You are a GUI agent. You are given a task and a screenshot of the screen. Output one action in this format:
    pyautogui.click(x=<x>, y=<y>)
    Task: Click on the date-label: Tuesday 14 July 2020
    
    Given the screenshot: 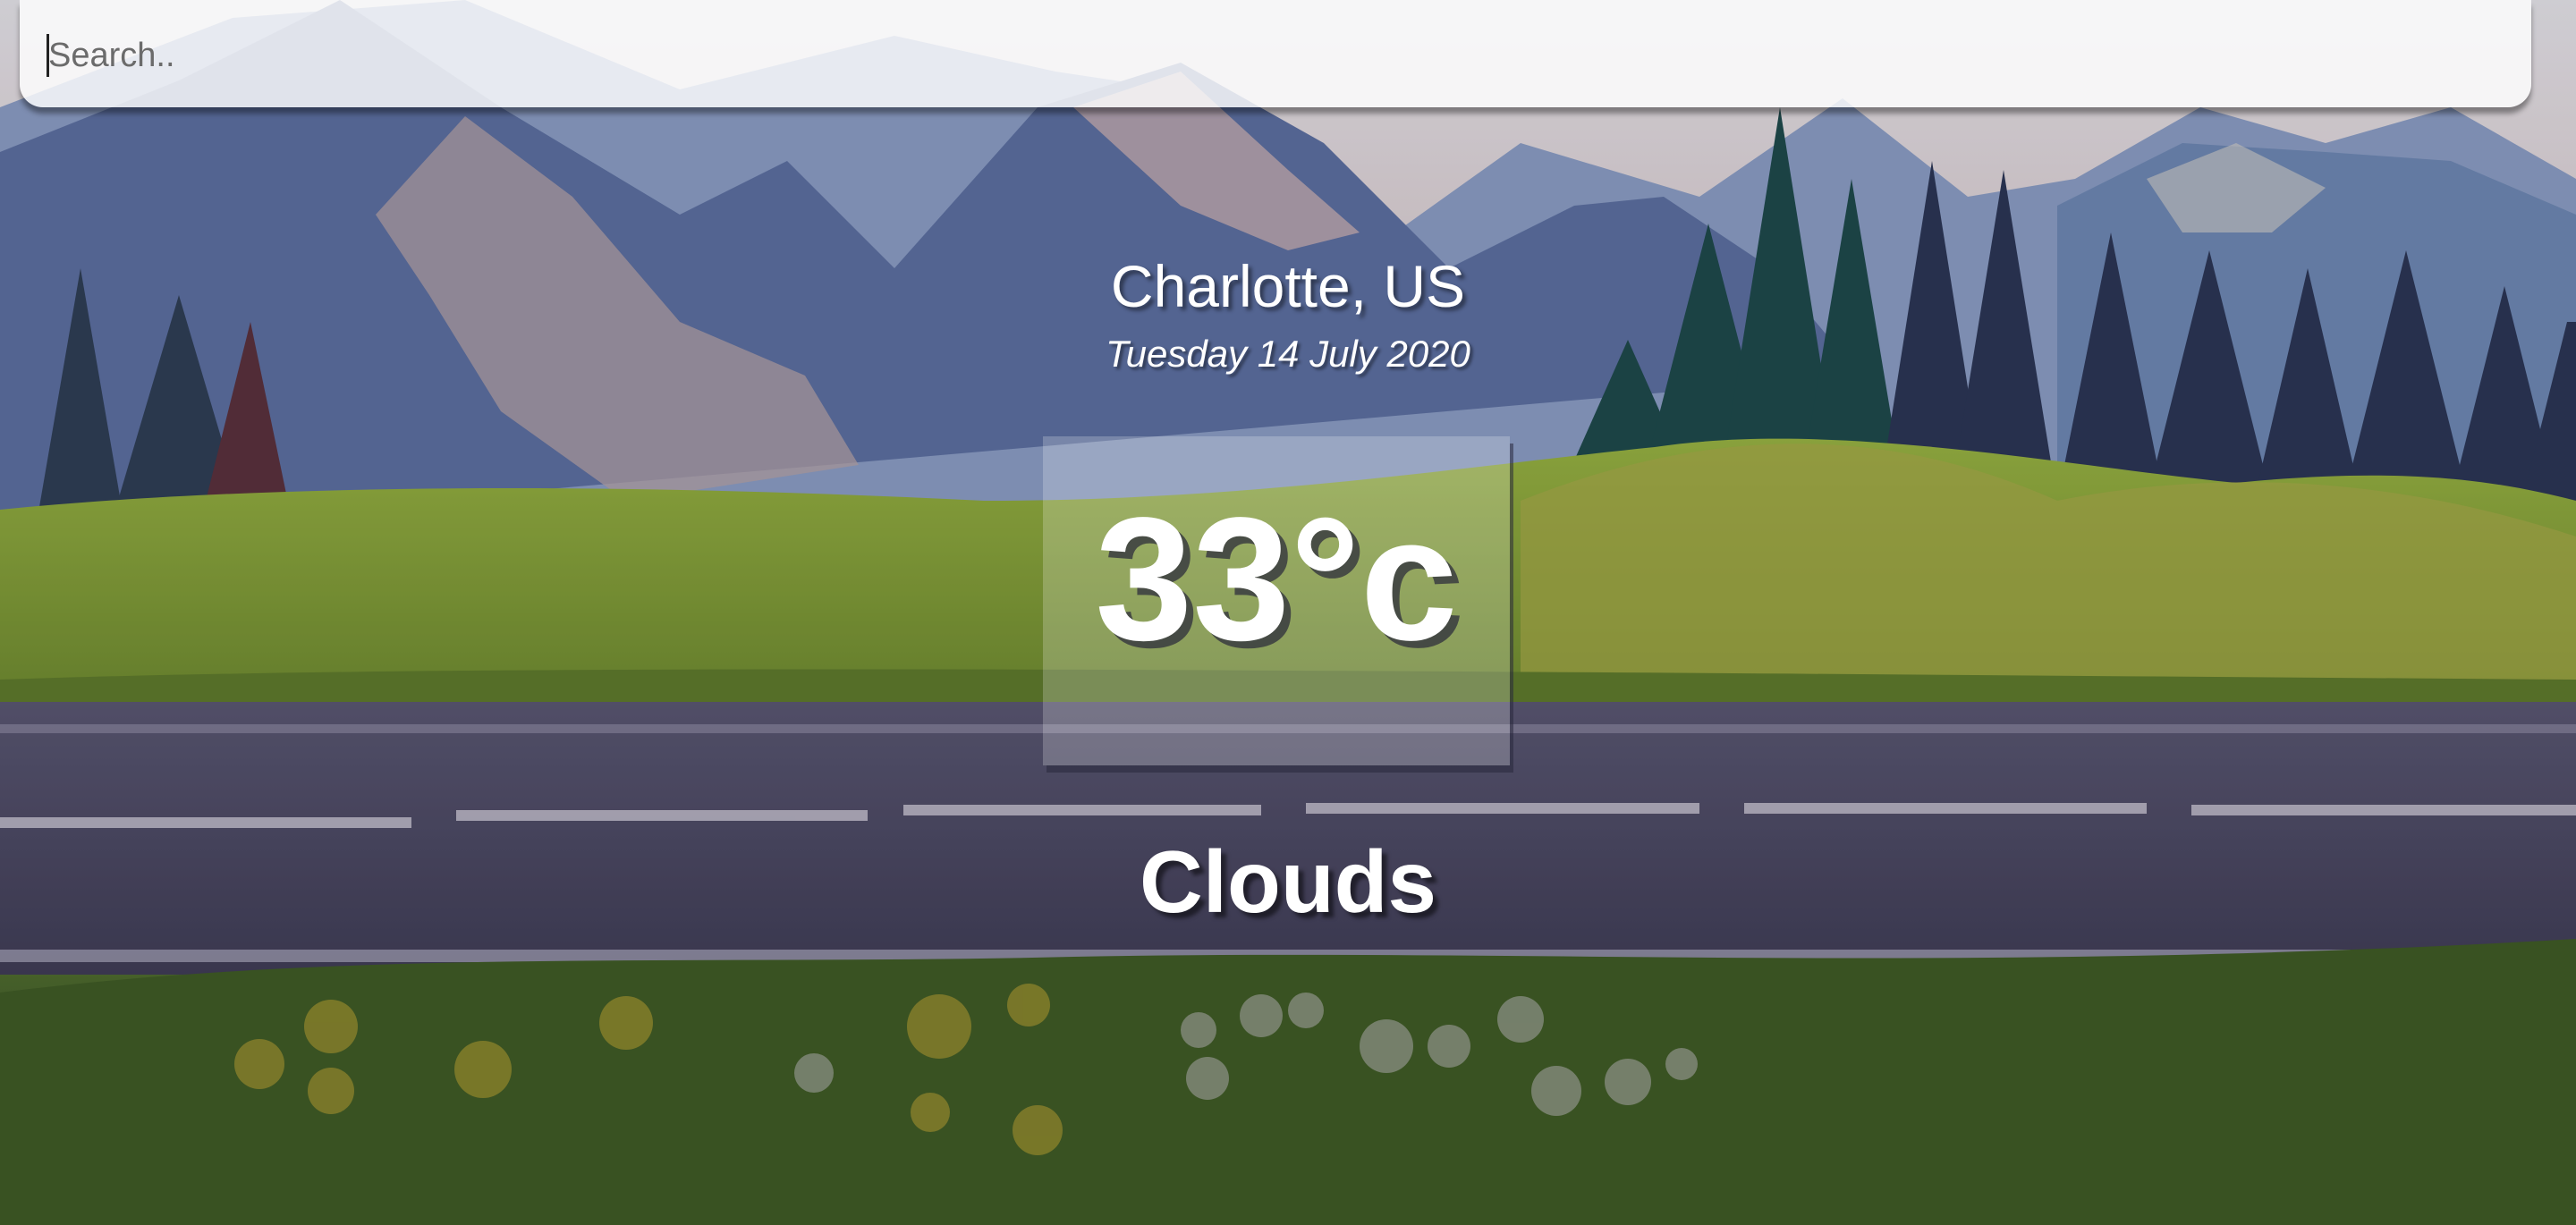 What is the action you would take?
    pyautogui.click(x=1288, y=354)
    